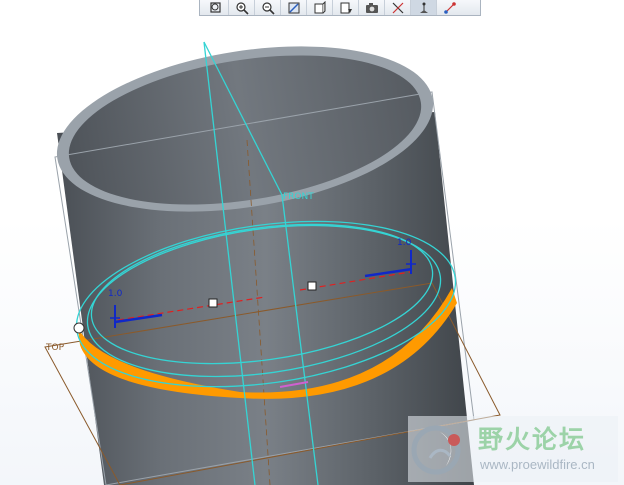  I want to click on refit-icon, so click(215, 7).